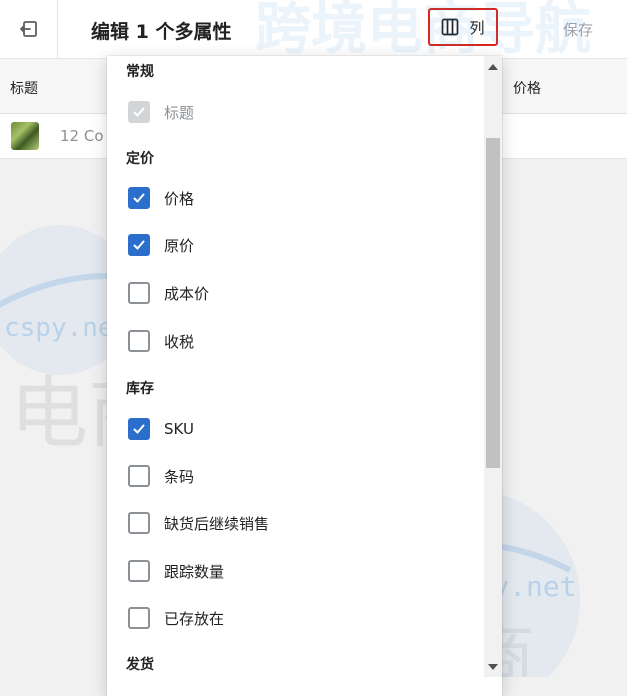 The image size is (627, 696). I want to click on checkbox-barcode, so click(139, 476).